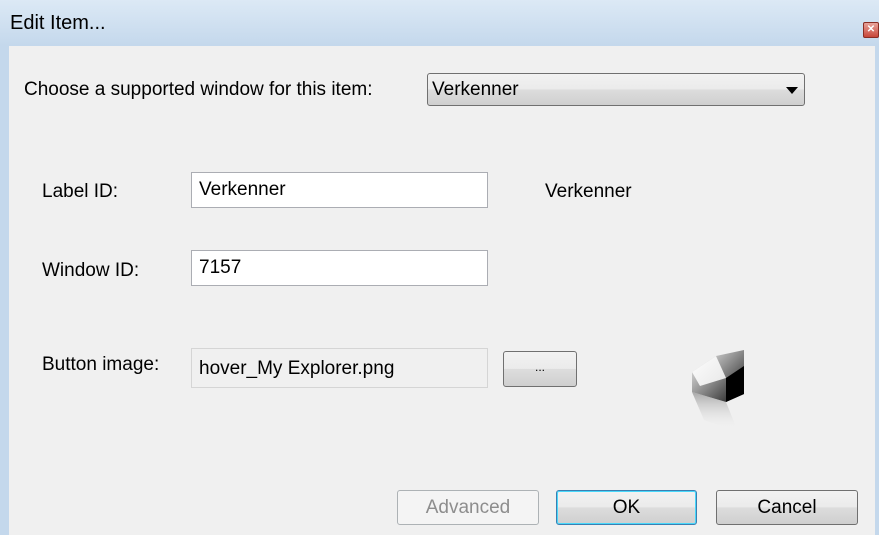 This screenshot has height=535, width=879. What do you see at coordinates (101, 364) in the screenshot?
I see `button-image-label: Button image:` at bounding box center [101, 364].